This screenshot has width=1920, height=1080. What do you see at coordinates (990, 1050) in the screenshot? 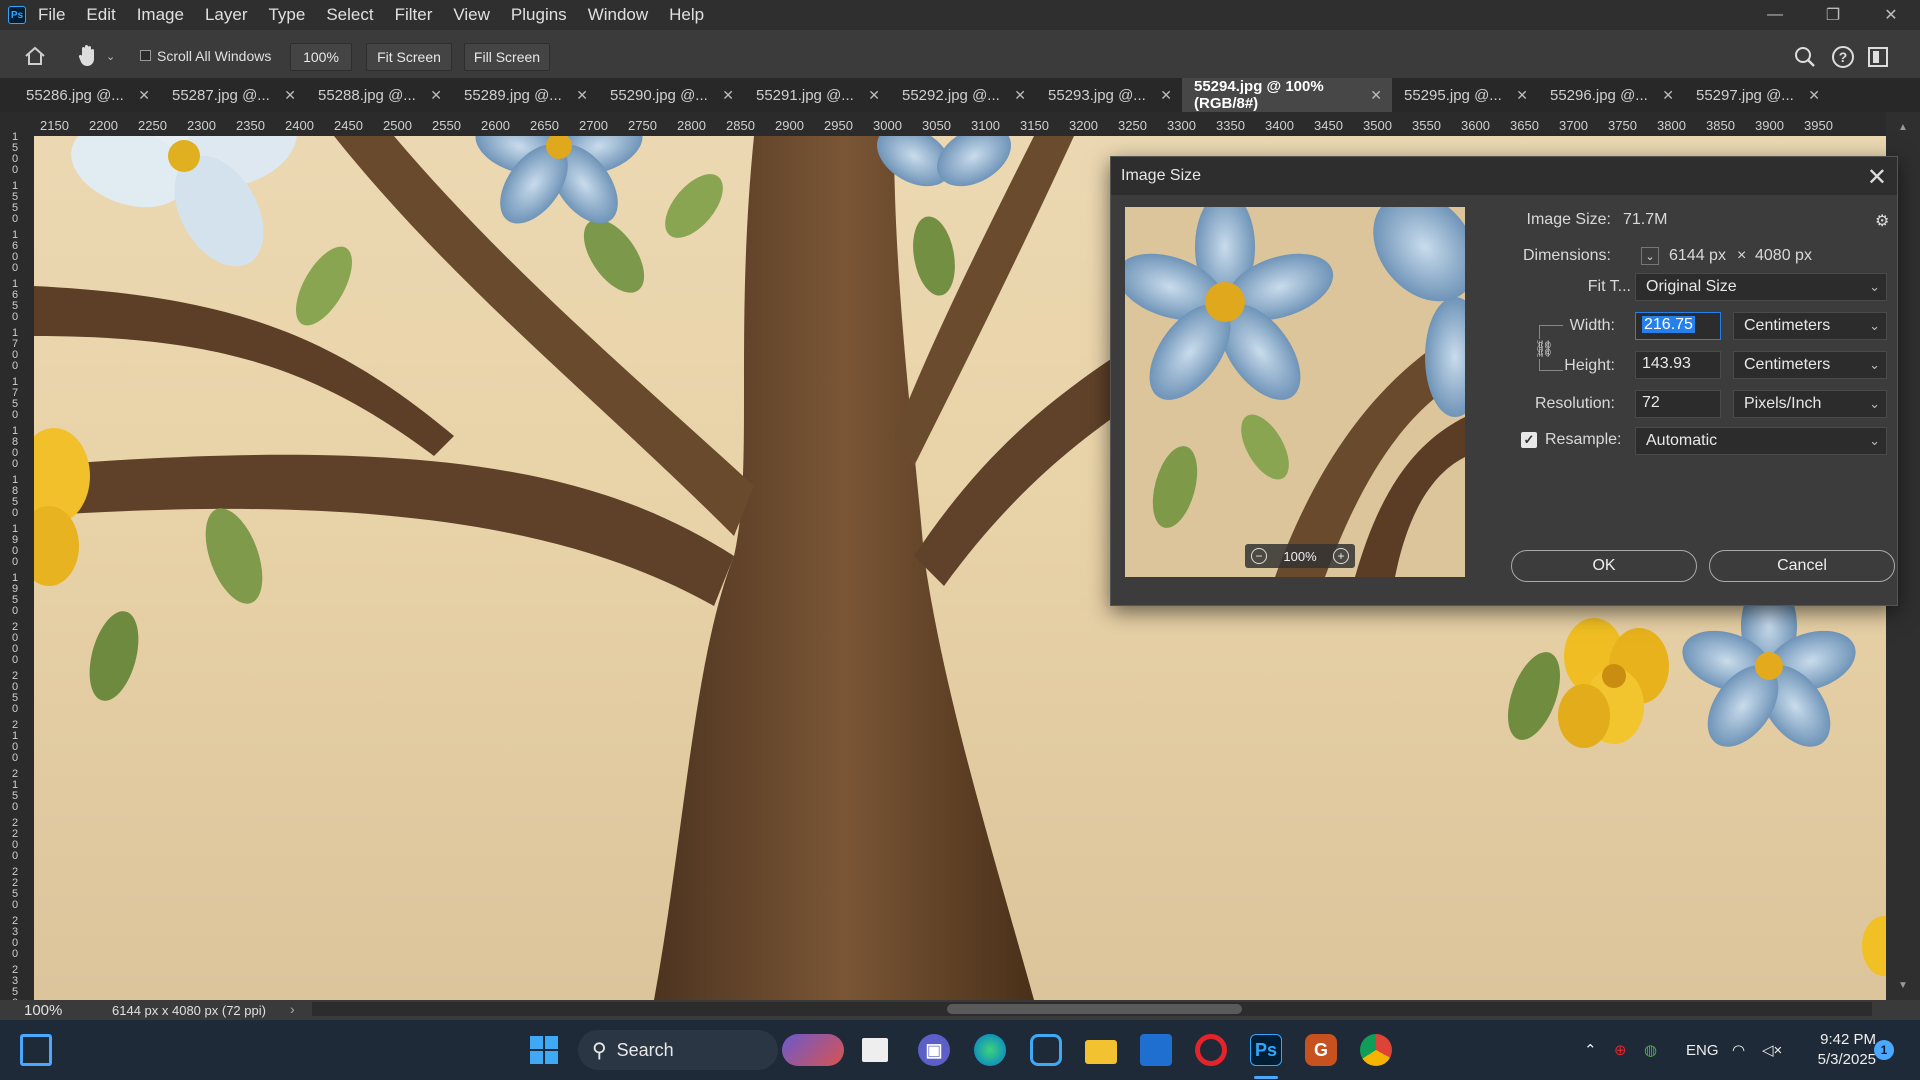
I see `edge-icon` at bounding box center [990, 1050].